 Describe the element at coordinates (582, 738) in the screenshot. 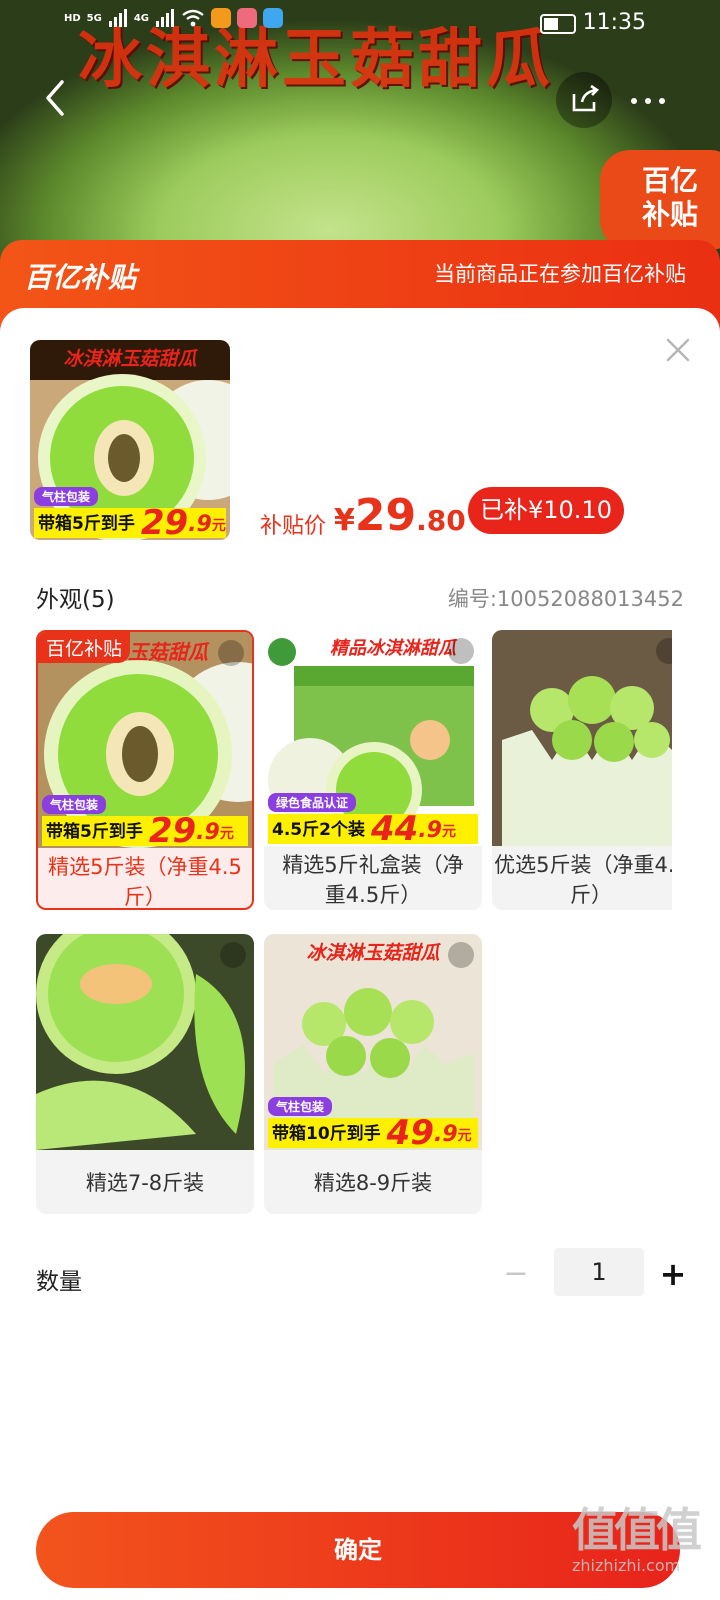

I see `carved-melon-image` at that location.